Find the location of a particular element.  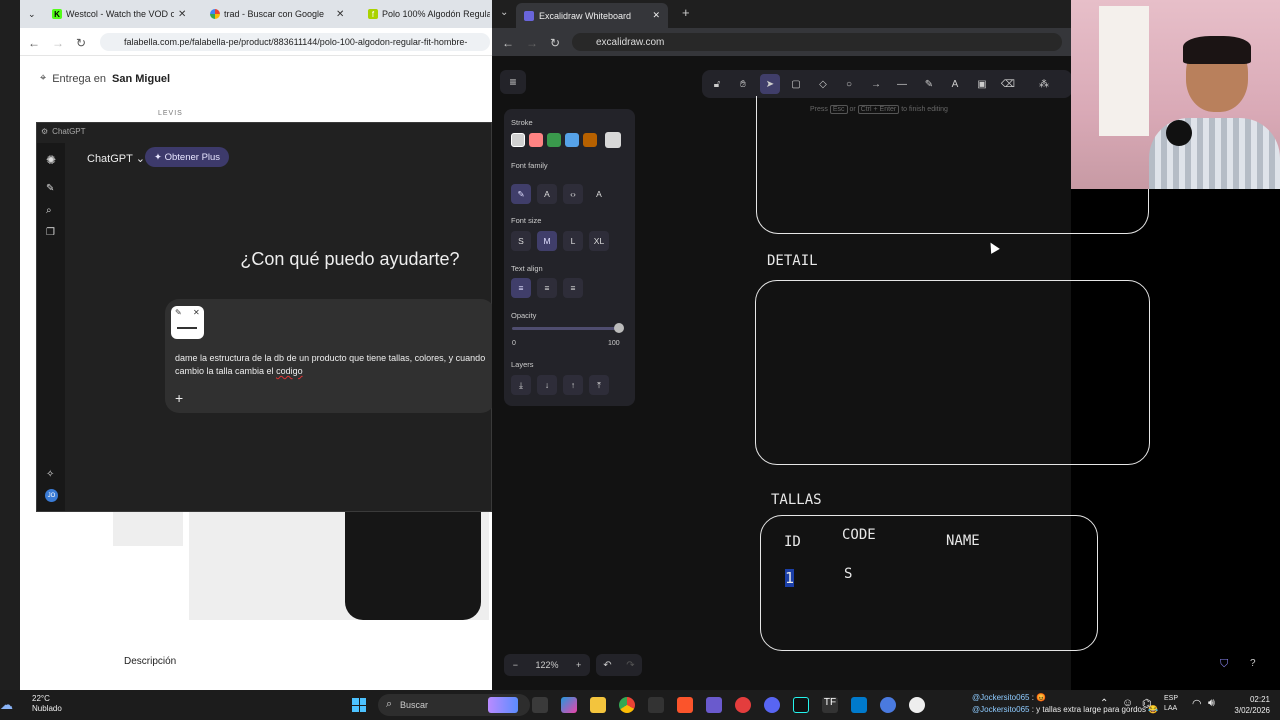

back-icon: ← is located at coordinates (34, 43).